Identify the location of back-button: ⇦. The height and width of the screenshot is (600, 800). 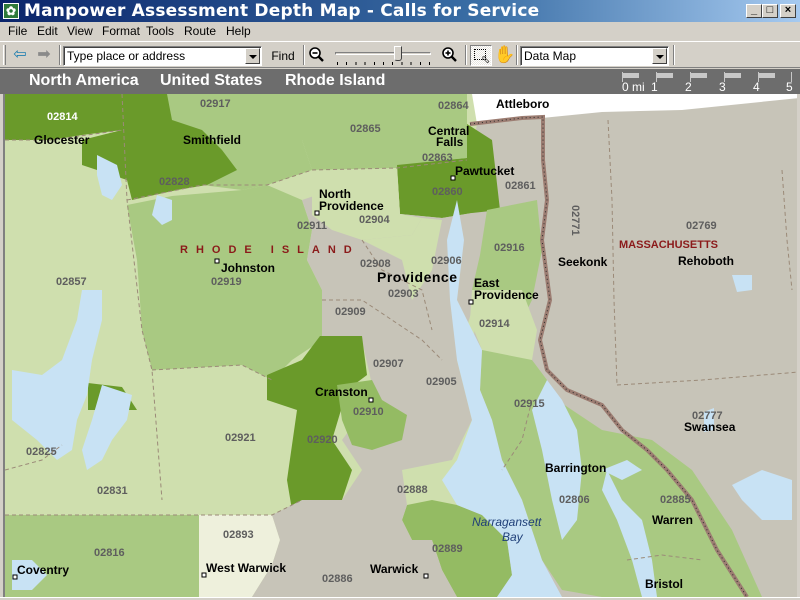
(20, 55).